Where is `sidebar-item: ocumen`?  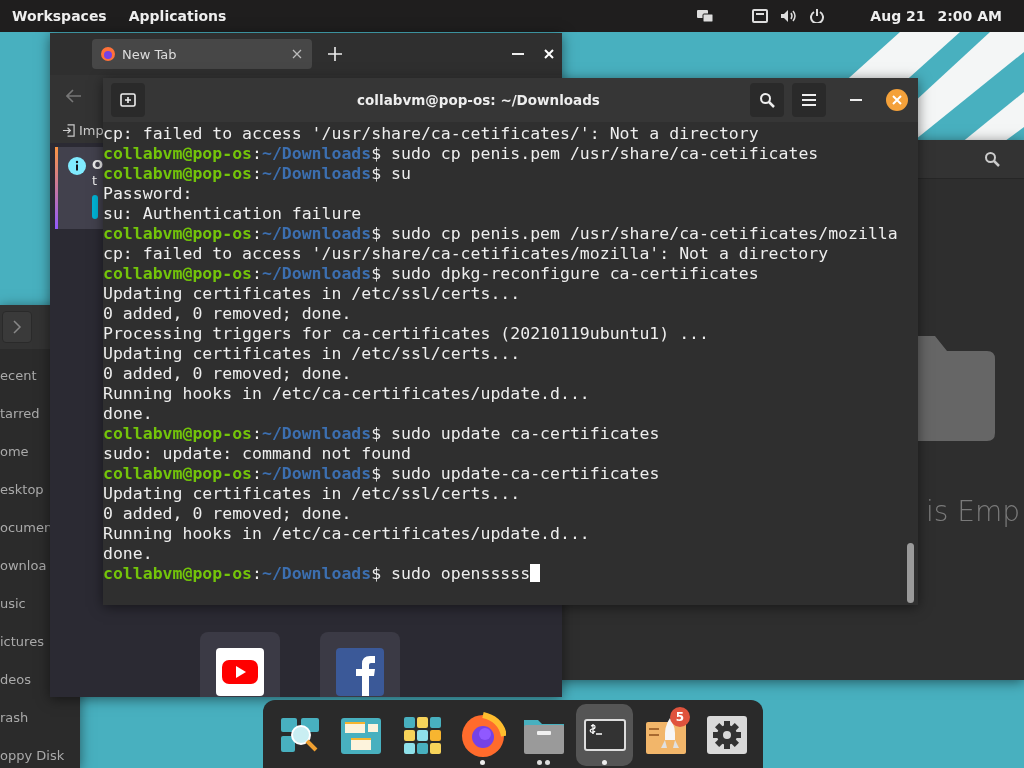 sidebar-item: ocumen is located at coordinates (26, 528).